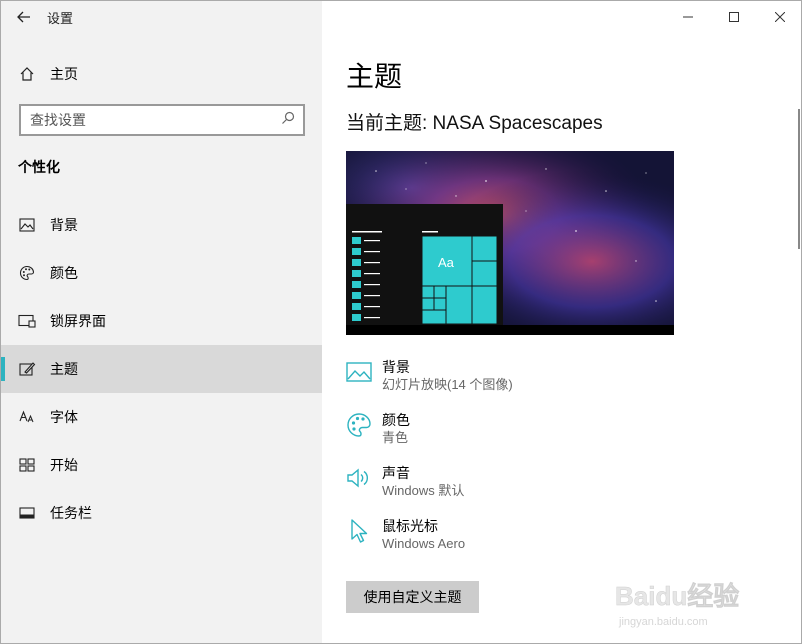  I want to click on font-icon, so click(27, 417).